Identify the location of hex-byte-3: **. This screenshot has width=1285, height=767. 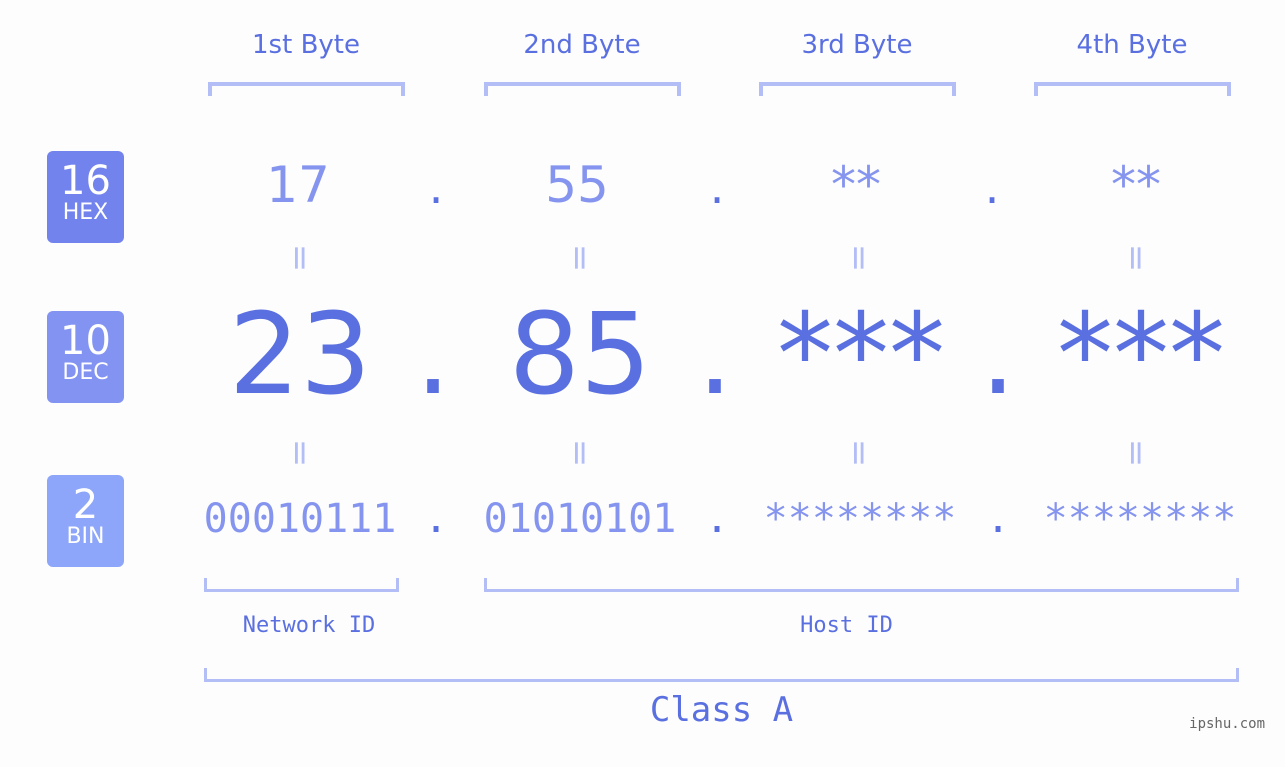
(856, 185).